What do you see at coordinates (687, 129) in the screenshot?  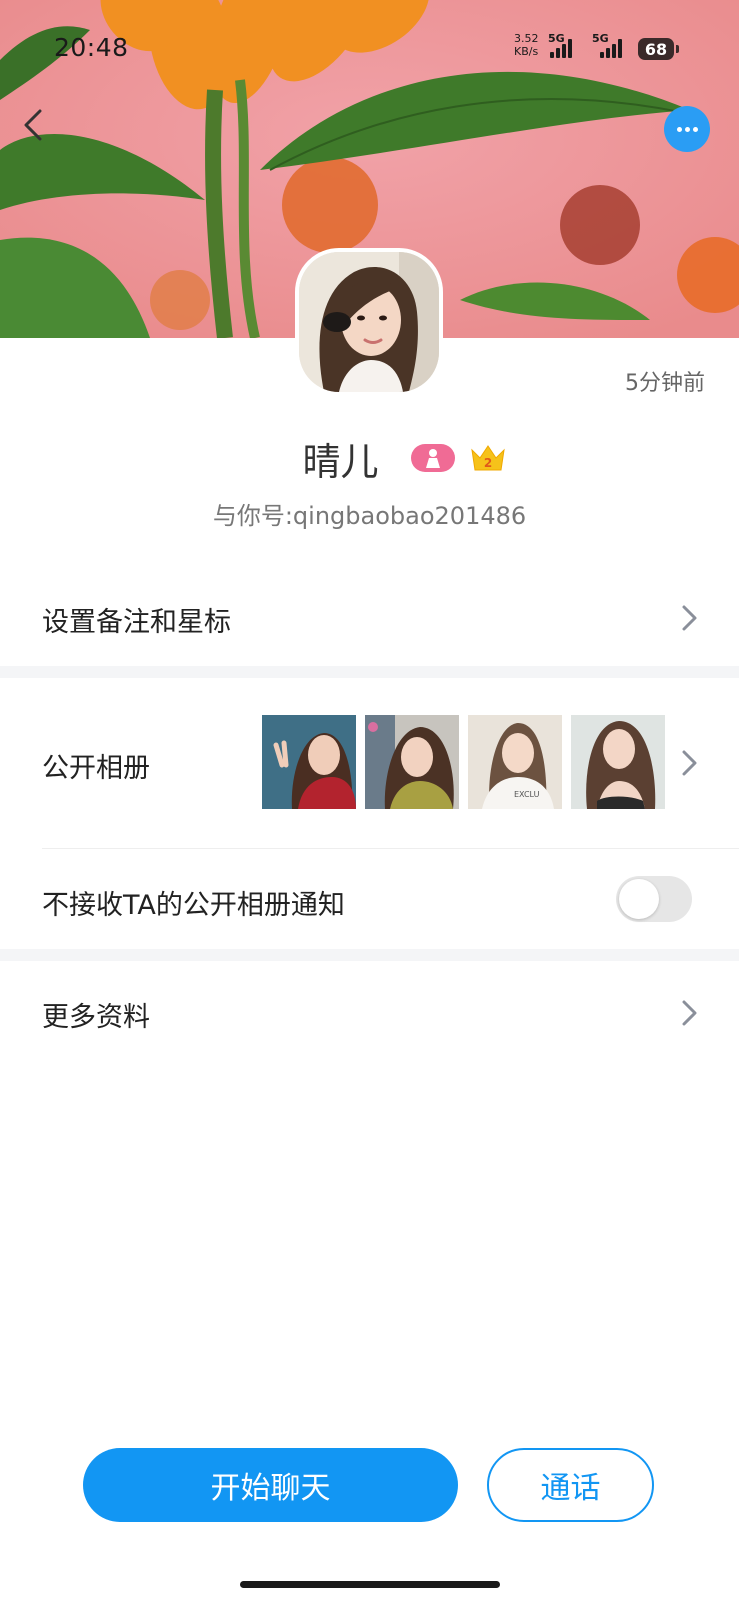 I see `more-options-button` at bounding box center [687, 129].